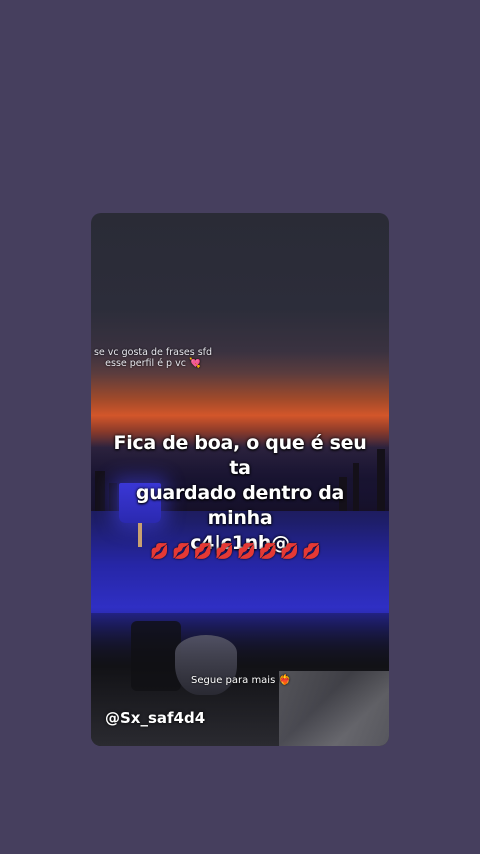 Image resolution: width=480 pixels, height=854 pixels. What do you see at coordinates (284, 680) in the screenshot?
I see `heart-fire-icon: ❤️‍🔥` at bounding box center [284, 680].